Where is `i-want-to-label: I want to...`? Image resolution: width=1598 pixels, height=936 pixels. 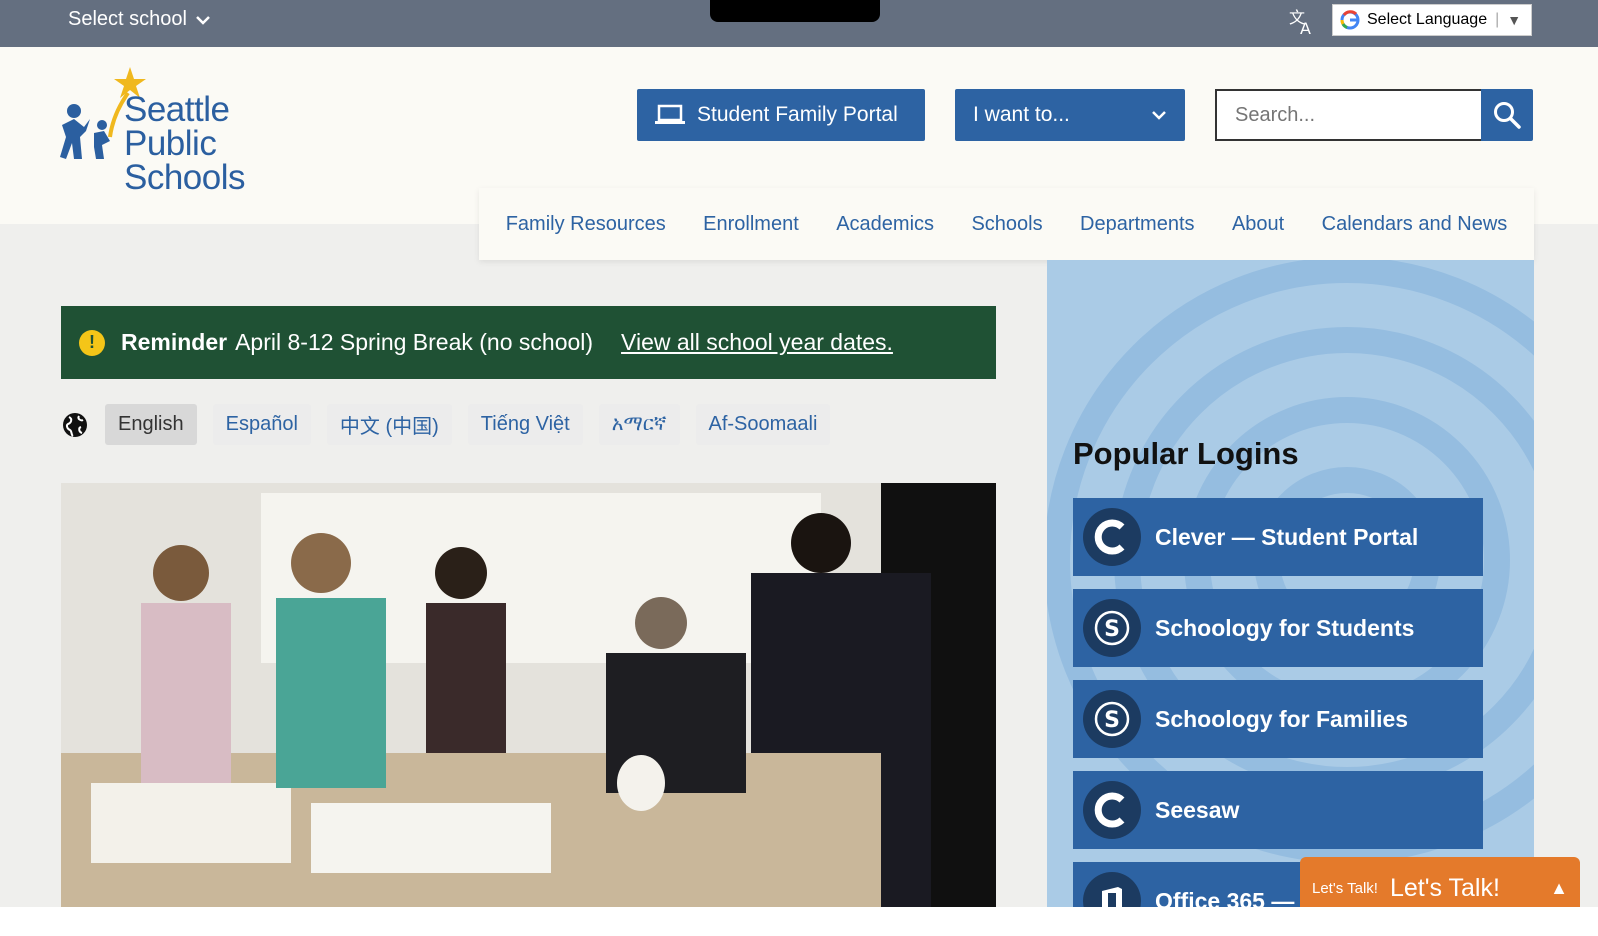
i-want-to-label: I want to... is located at coordinates (1021, 114).